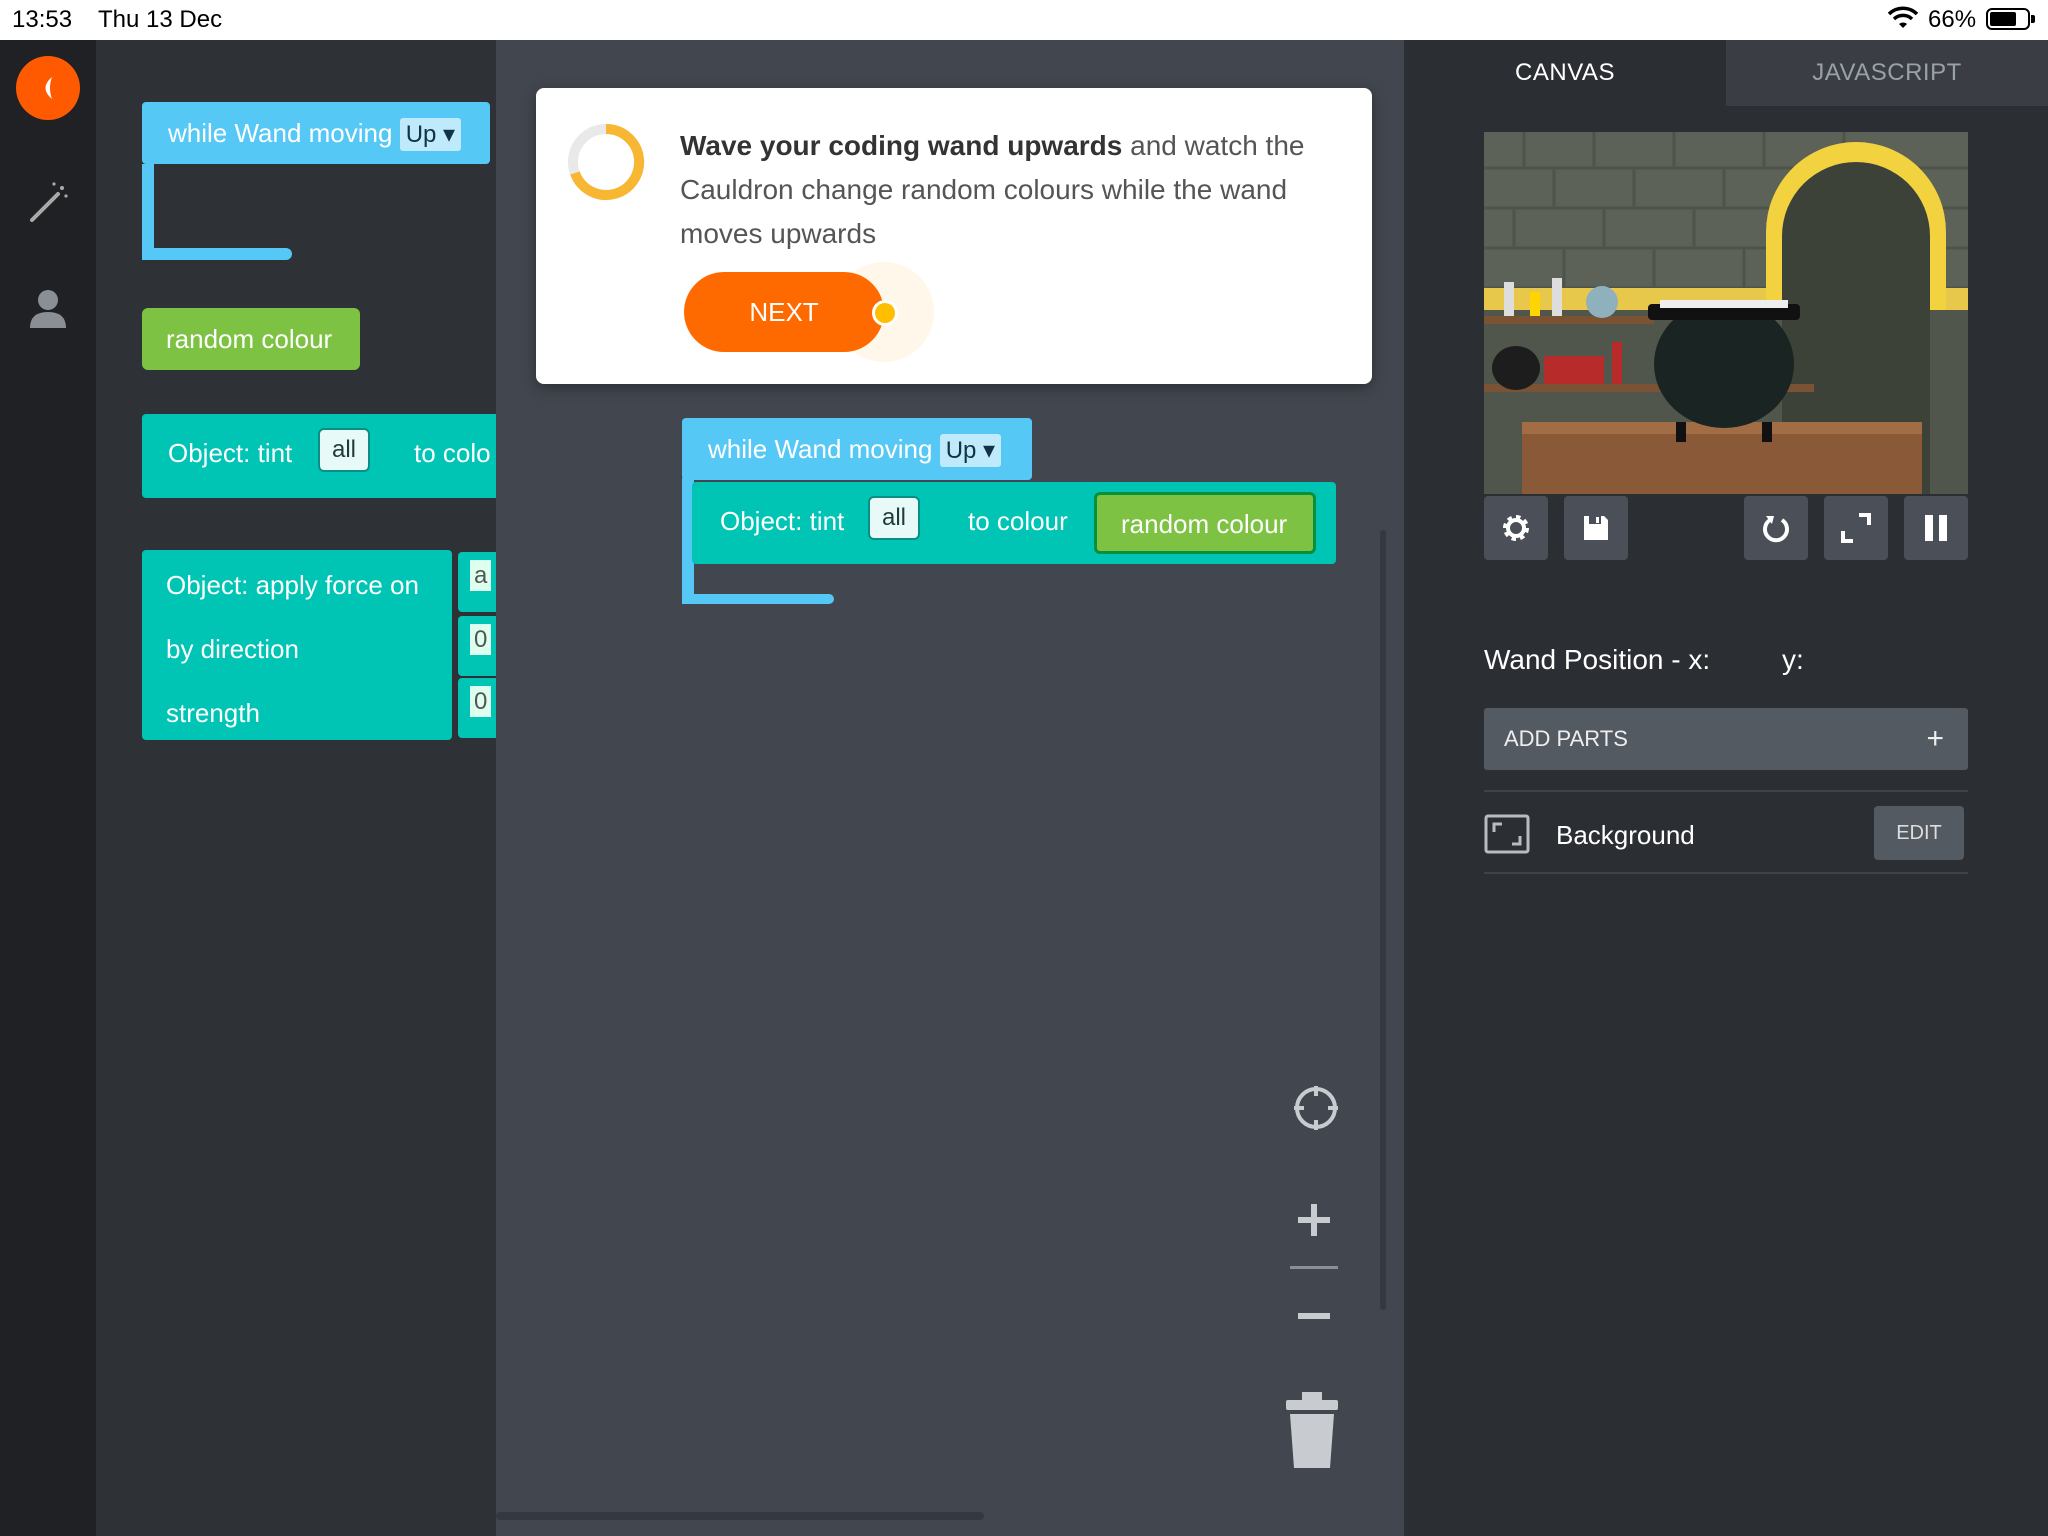  What do you see at coordinates (213, 713) in the screenshot?
I see `force-strength-label: strength` at bounding box center [213, 713].